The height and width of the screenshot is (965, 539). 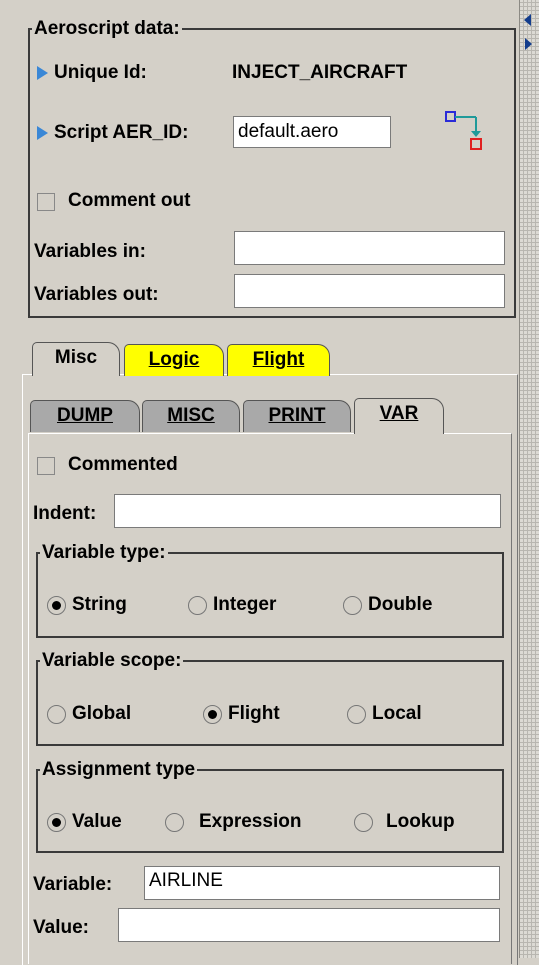 What do you see at coordinates (250, 821) in the screenshot?
I see `radio-expression-label: Expression` at bounding box center [250, 821].